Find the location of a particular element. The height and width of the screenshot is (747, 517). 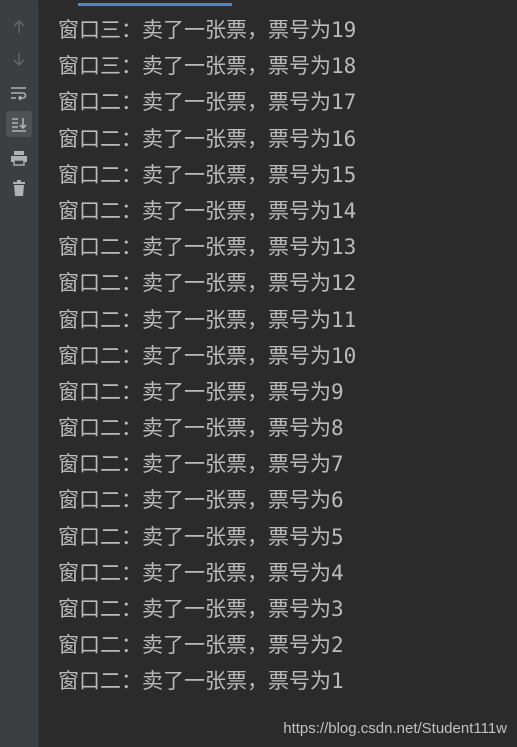

print-icon is located at coordinates (19, 158).